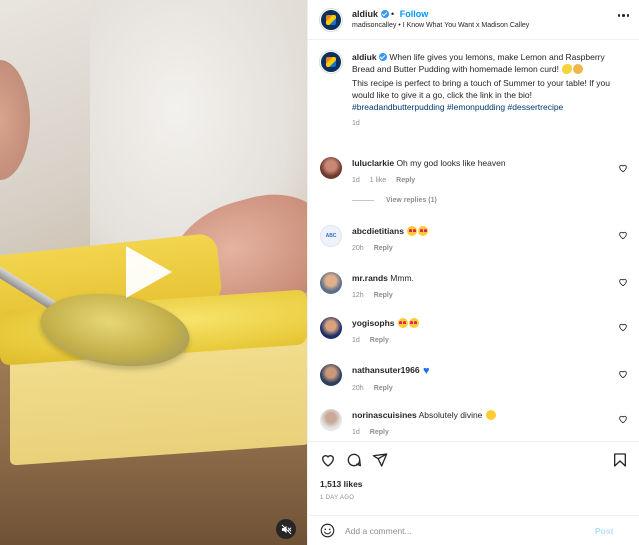  Describe the element at coordinates (341, 484) in the screenshot. I see `likes-count: 1,513 likes` at that location.